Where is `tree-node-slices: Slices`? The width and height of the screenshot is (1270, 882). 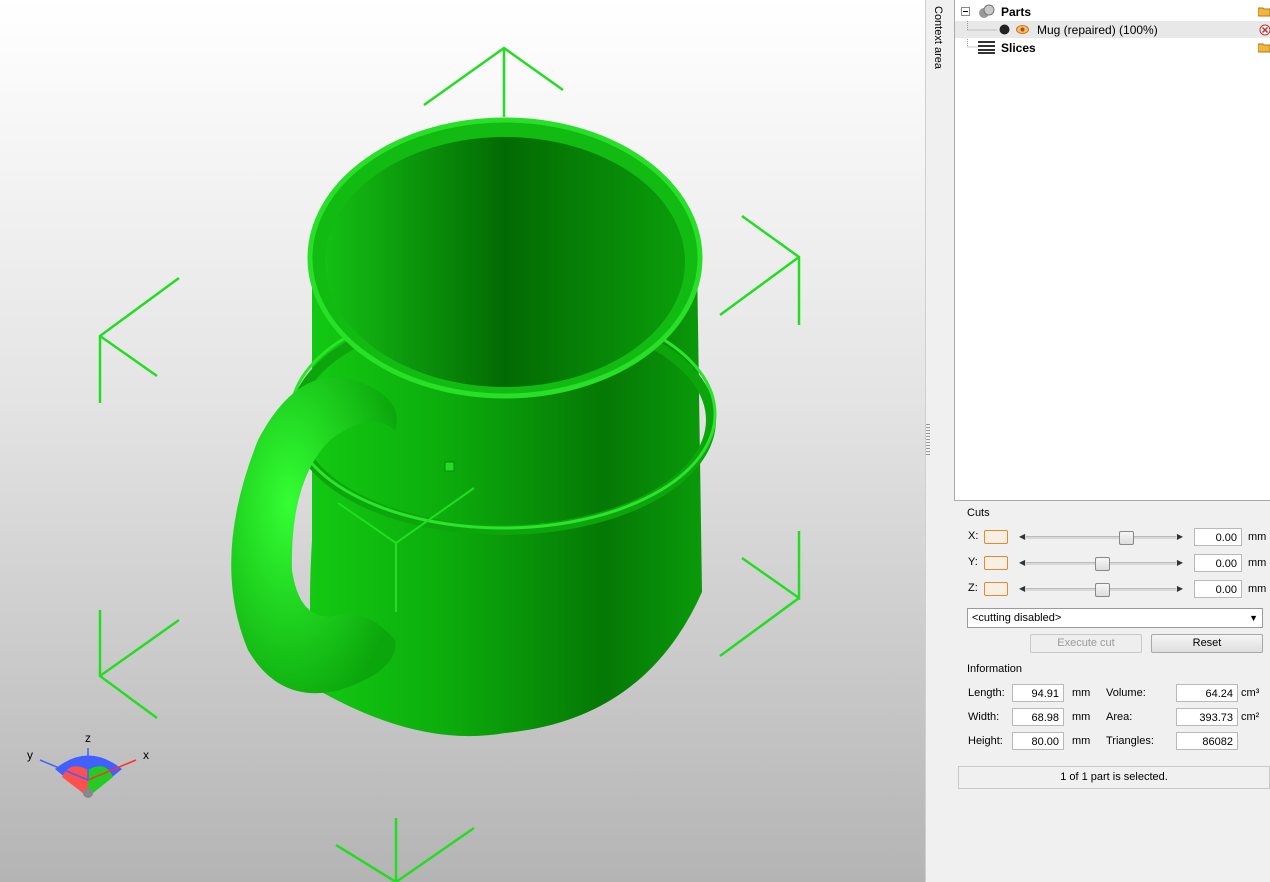
tree-node-slices: Slices is located at coordinates (1112, 47).